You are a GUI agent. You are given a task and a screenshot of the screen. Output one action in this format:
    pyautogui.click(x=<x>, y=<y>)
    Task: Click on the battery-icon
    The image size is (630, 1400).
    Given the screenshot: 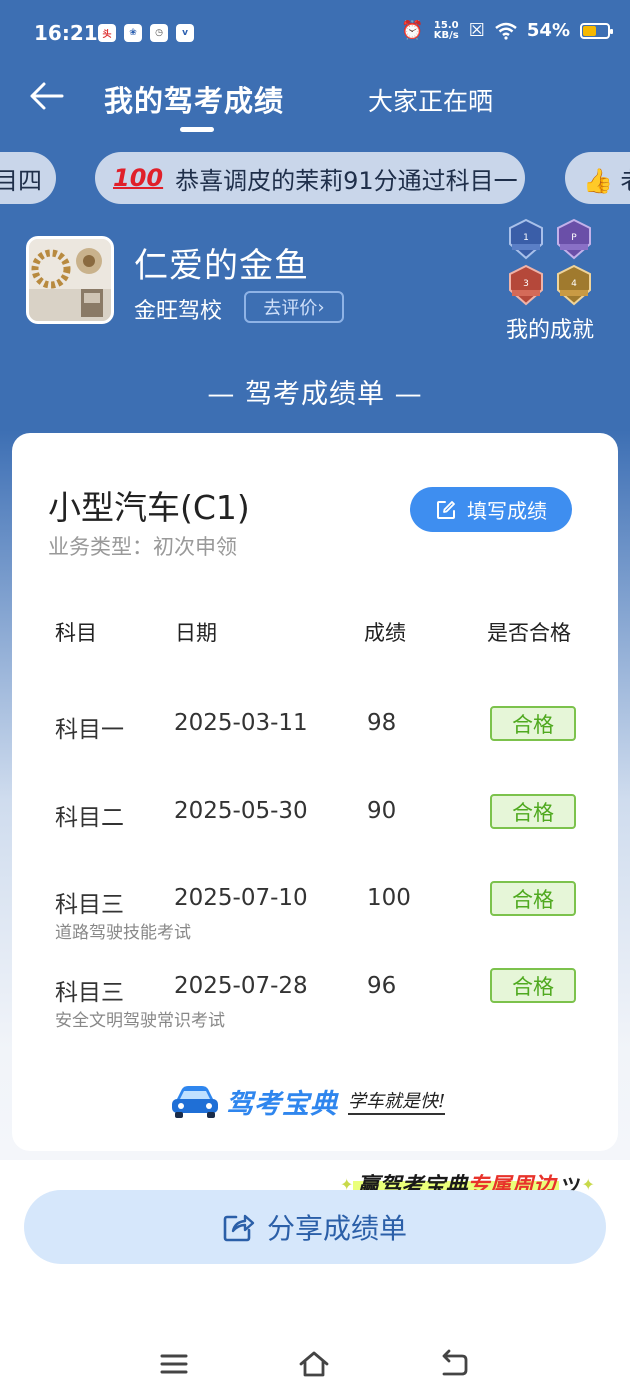 What is the action you would take?
    pyautogui.click(x=596, y=30)
    